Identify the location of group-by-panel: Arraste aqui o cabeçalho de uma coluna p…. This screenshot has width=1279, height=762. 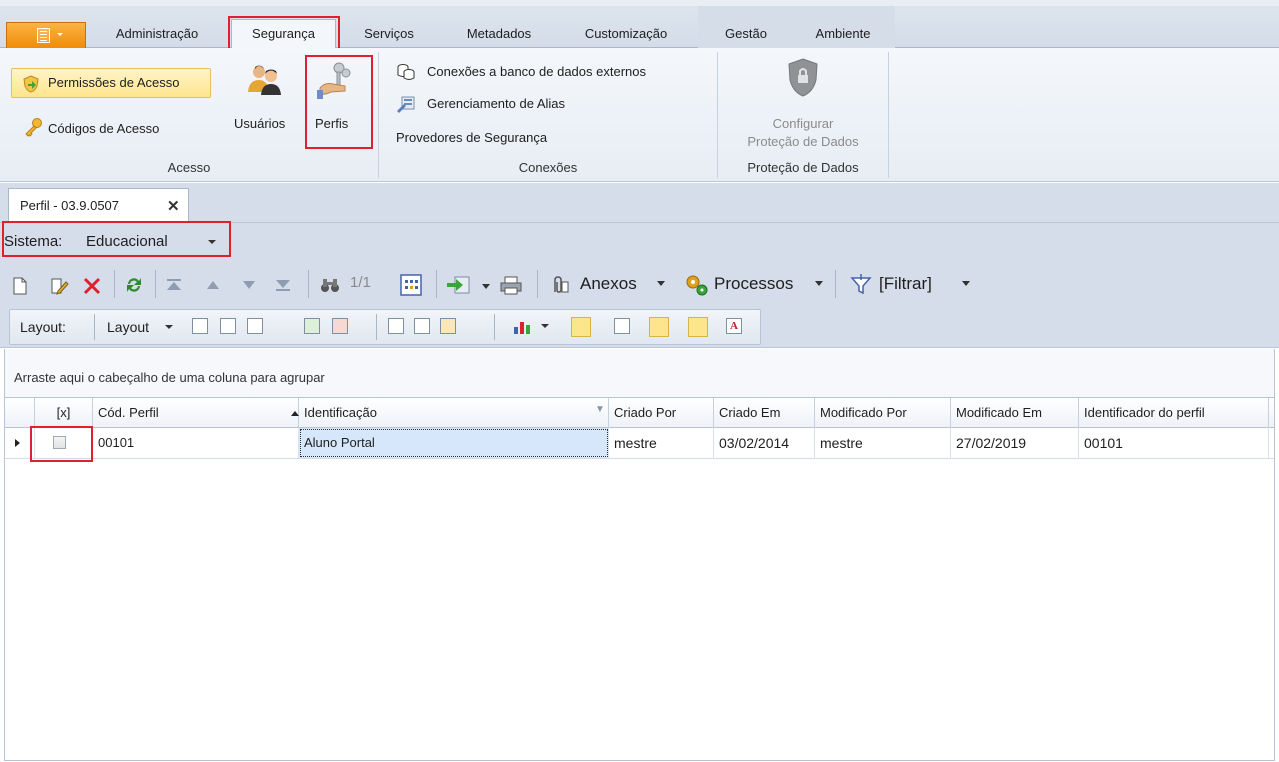
(639, 373).